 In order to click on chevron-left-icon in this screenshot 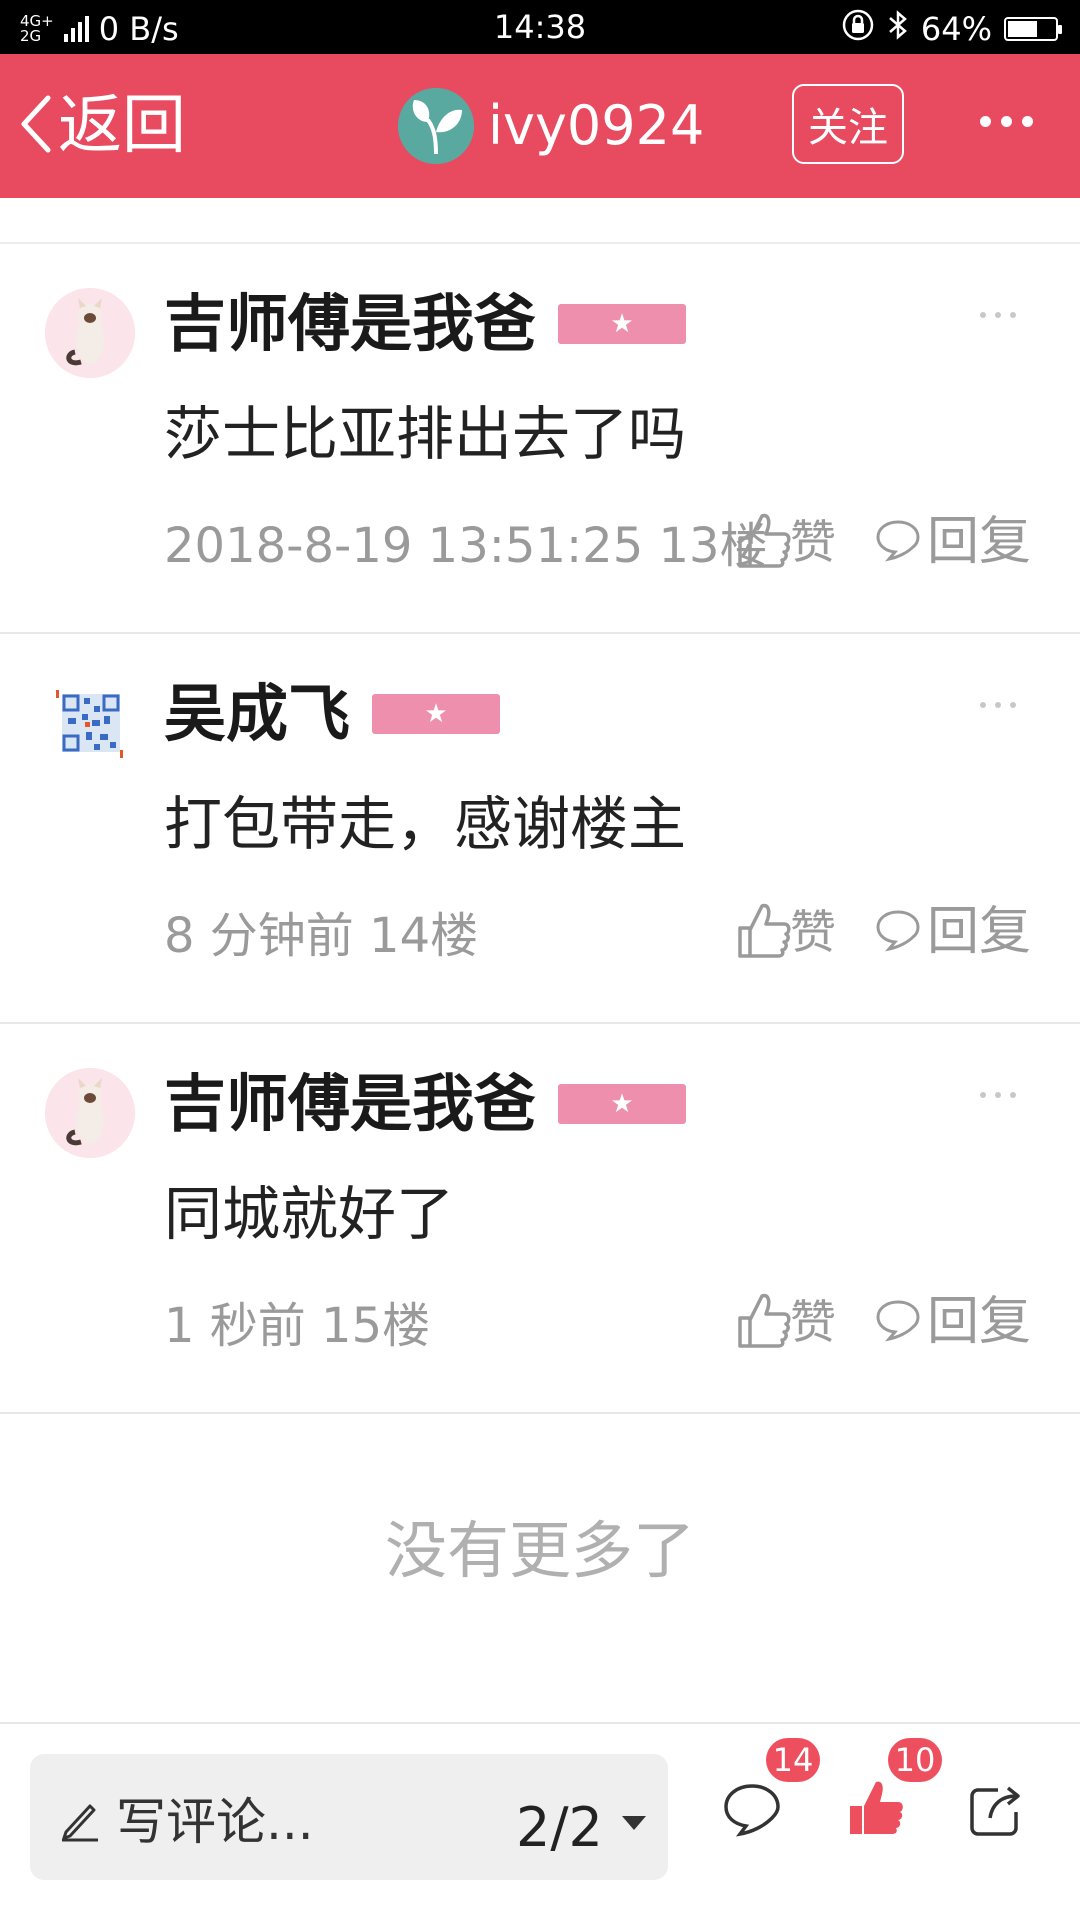, I will do `click(36, 126)`.